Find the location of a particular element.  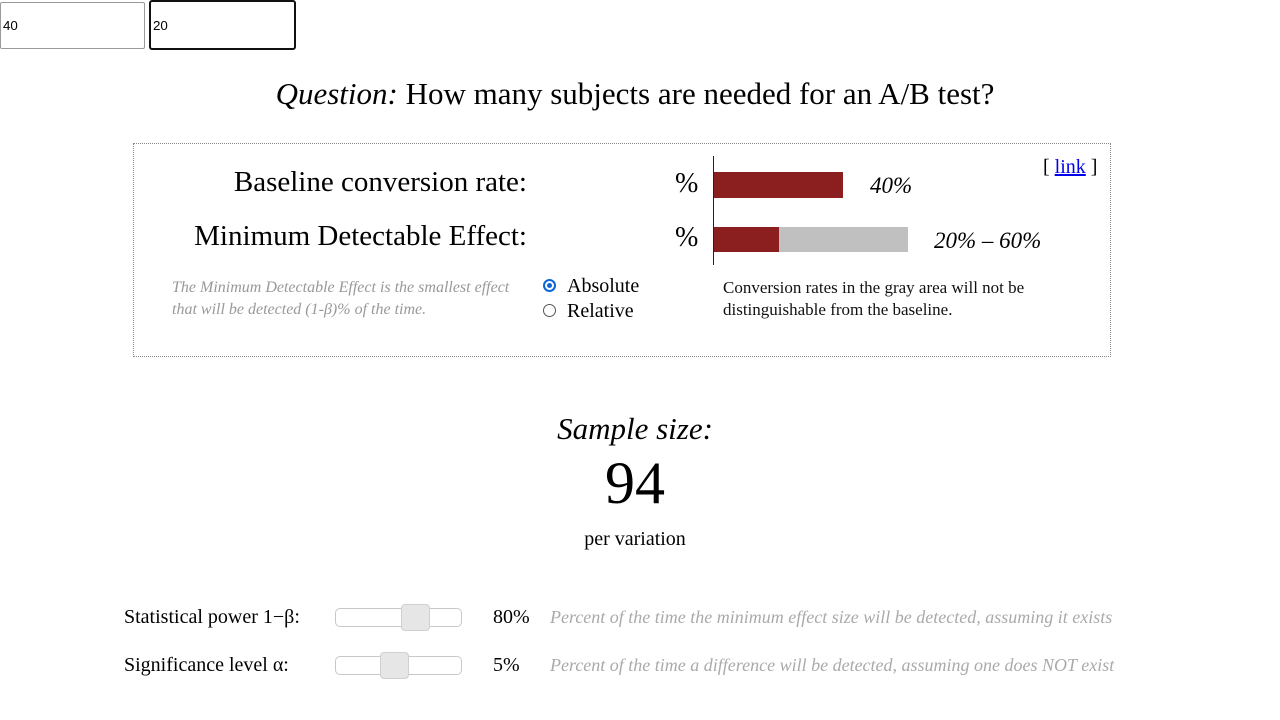

link-wrapper: [ link ] is located at coordinates (1070, 167).